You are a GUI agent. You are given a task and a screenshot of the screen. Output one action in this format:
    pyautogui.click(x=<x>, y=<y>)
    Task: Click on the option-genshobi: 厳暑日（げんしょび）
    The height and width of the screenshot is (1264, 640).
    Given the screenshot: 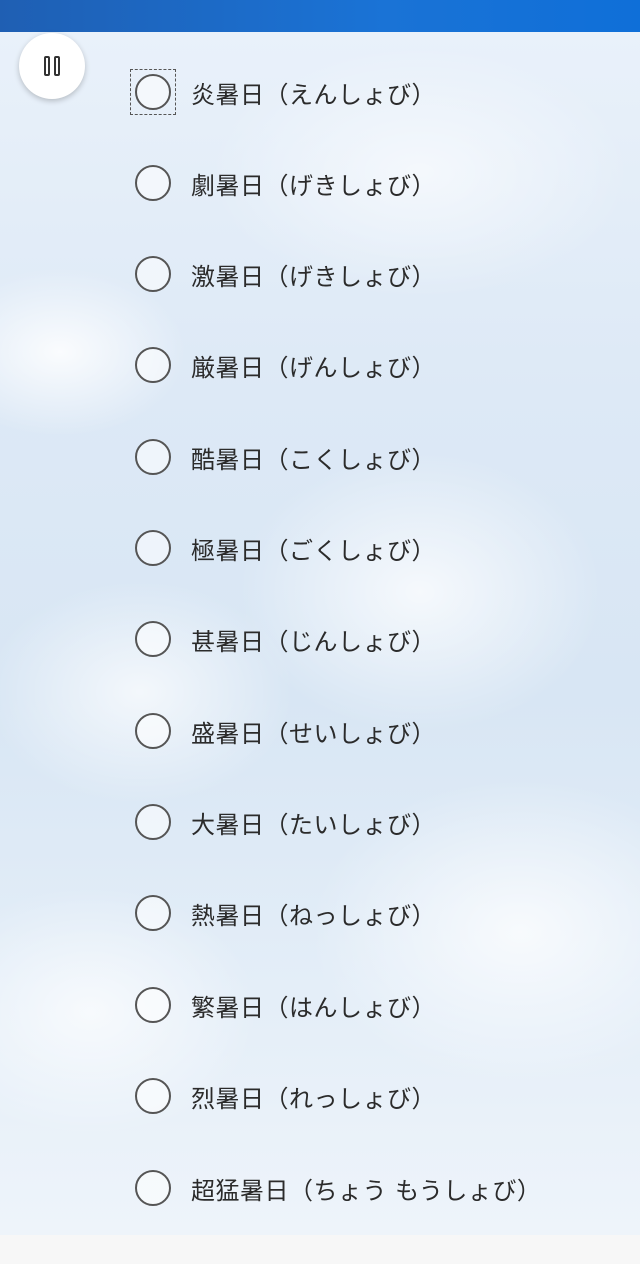 What is the action you would take?
    pyautogui.click(x=283, y=365)
    